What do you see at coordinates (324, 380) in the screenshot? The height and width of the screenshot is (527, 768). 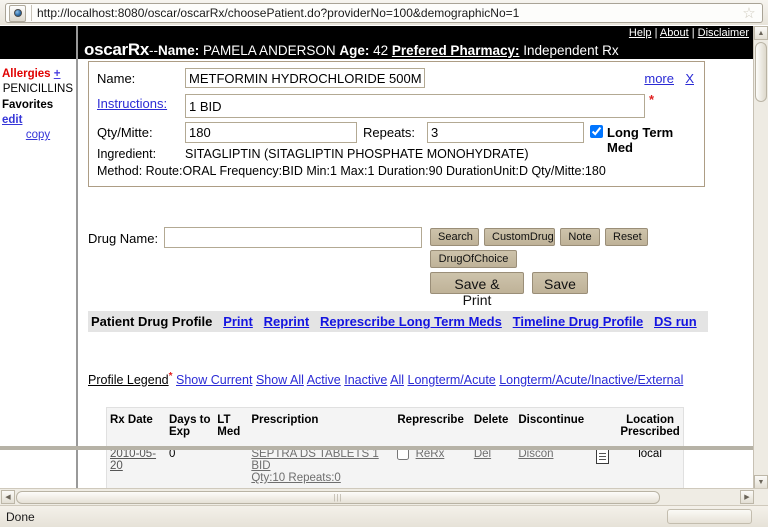 I see `filter-active: Active` at bounding box center [324, 380].